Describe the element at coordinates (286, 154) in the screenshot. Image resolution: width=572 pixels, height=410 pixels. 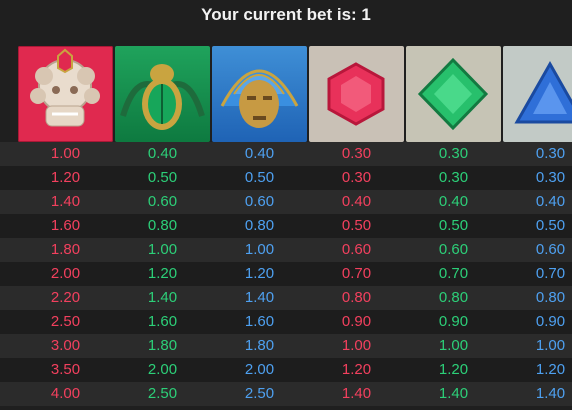
I see `table-row: 1.00 0.40 0.40 0.30 0.30 0.30` at that location.